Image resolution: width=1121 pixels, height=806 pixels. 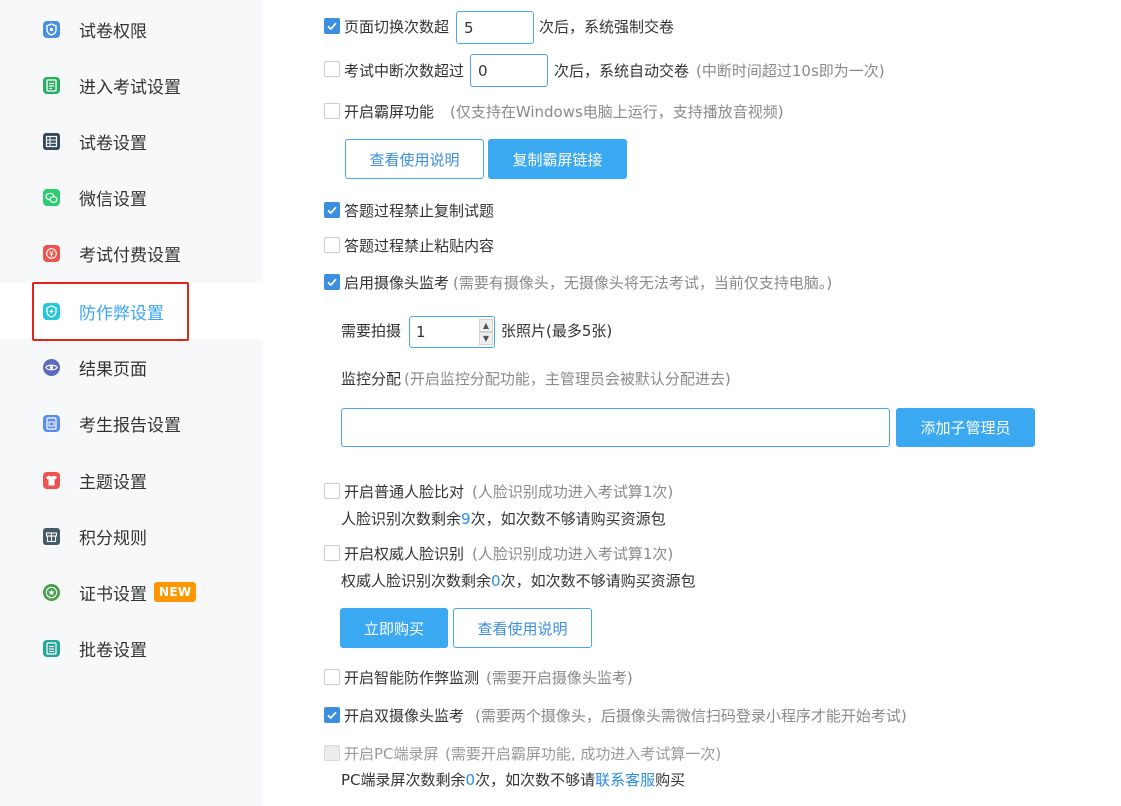 I want to click on sidebar-item-label: 微信设置, so click(x=113, y=199).